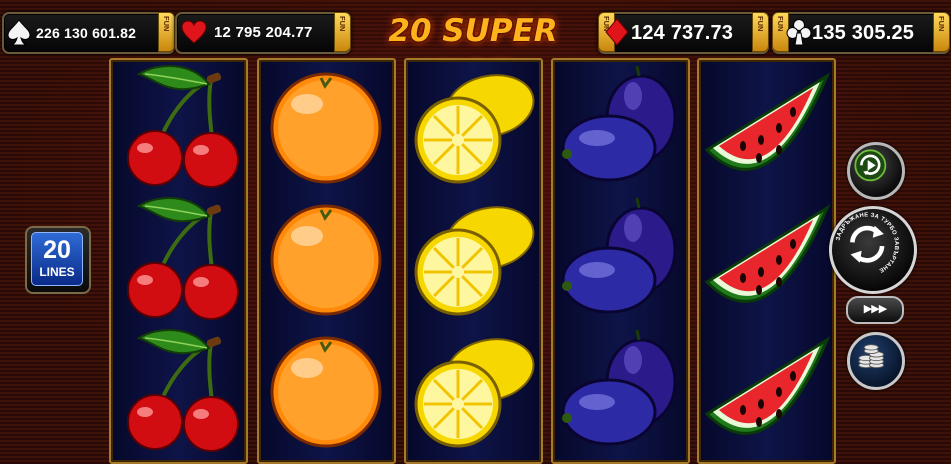 The image size is (951, 464). What do you see at coordinates (57, 272) in the screenshot?
I see `lines-label: LINES` at bounding box center [57, 272].